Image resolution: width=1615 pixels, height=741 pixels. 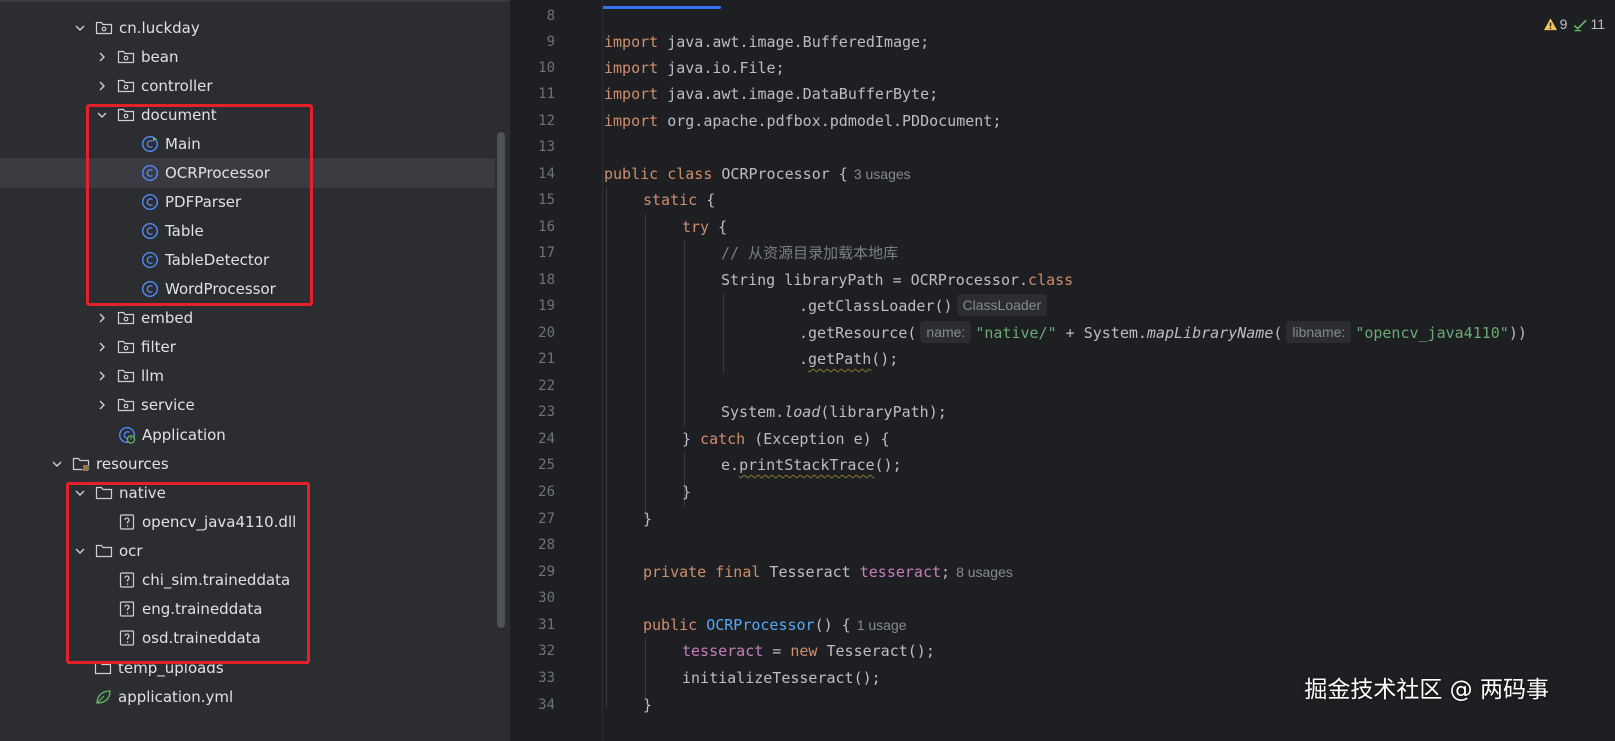 What do you see at coordinates (255, 260) in the screenshot?
I see `tree-item-tabledetector: TableDetector` at bounding box center [255, 260].